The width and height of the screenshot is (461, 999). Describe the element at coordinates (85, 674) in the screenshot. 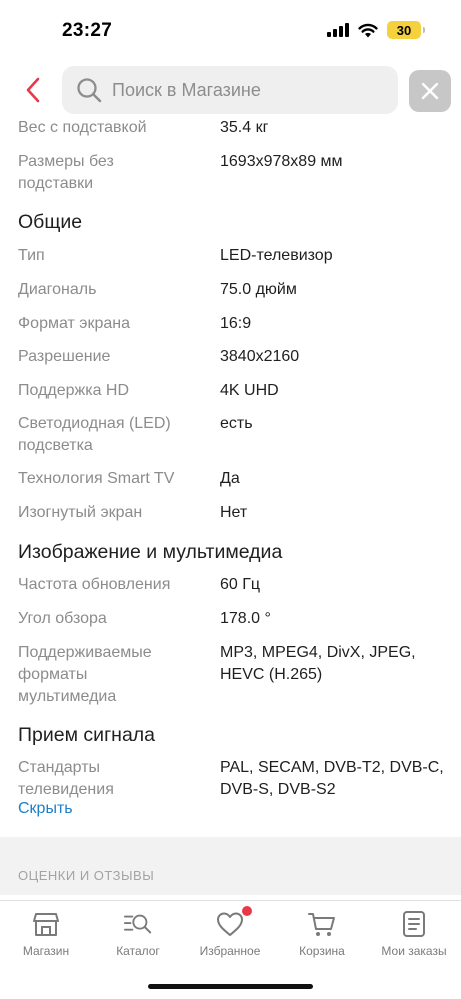

I see `spec-label: Поддерживаемые форматы мультимедиа` at that location.